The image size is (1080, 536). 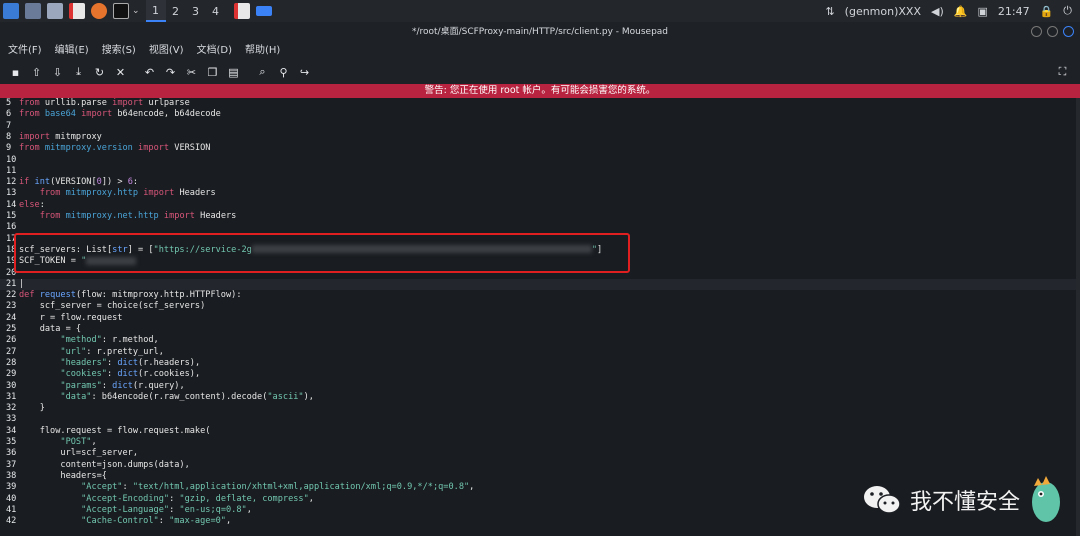 I want to click on close-doc-icon: ✕, so click(x=120, y=72).